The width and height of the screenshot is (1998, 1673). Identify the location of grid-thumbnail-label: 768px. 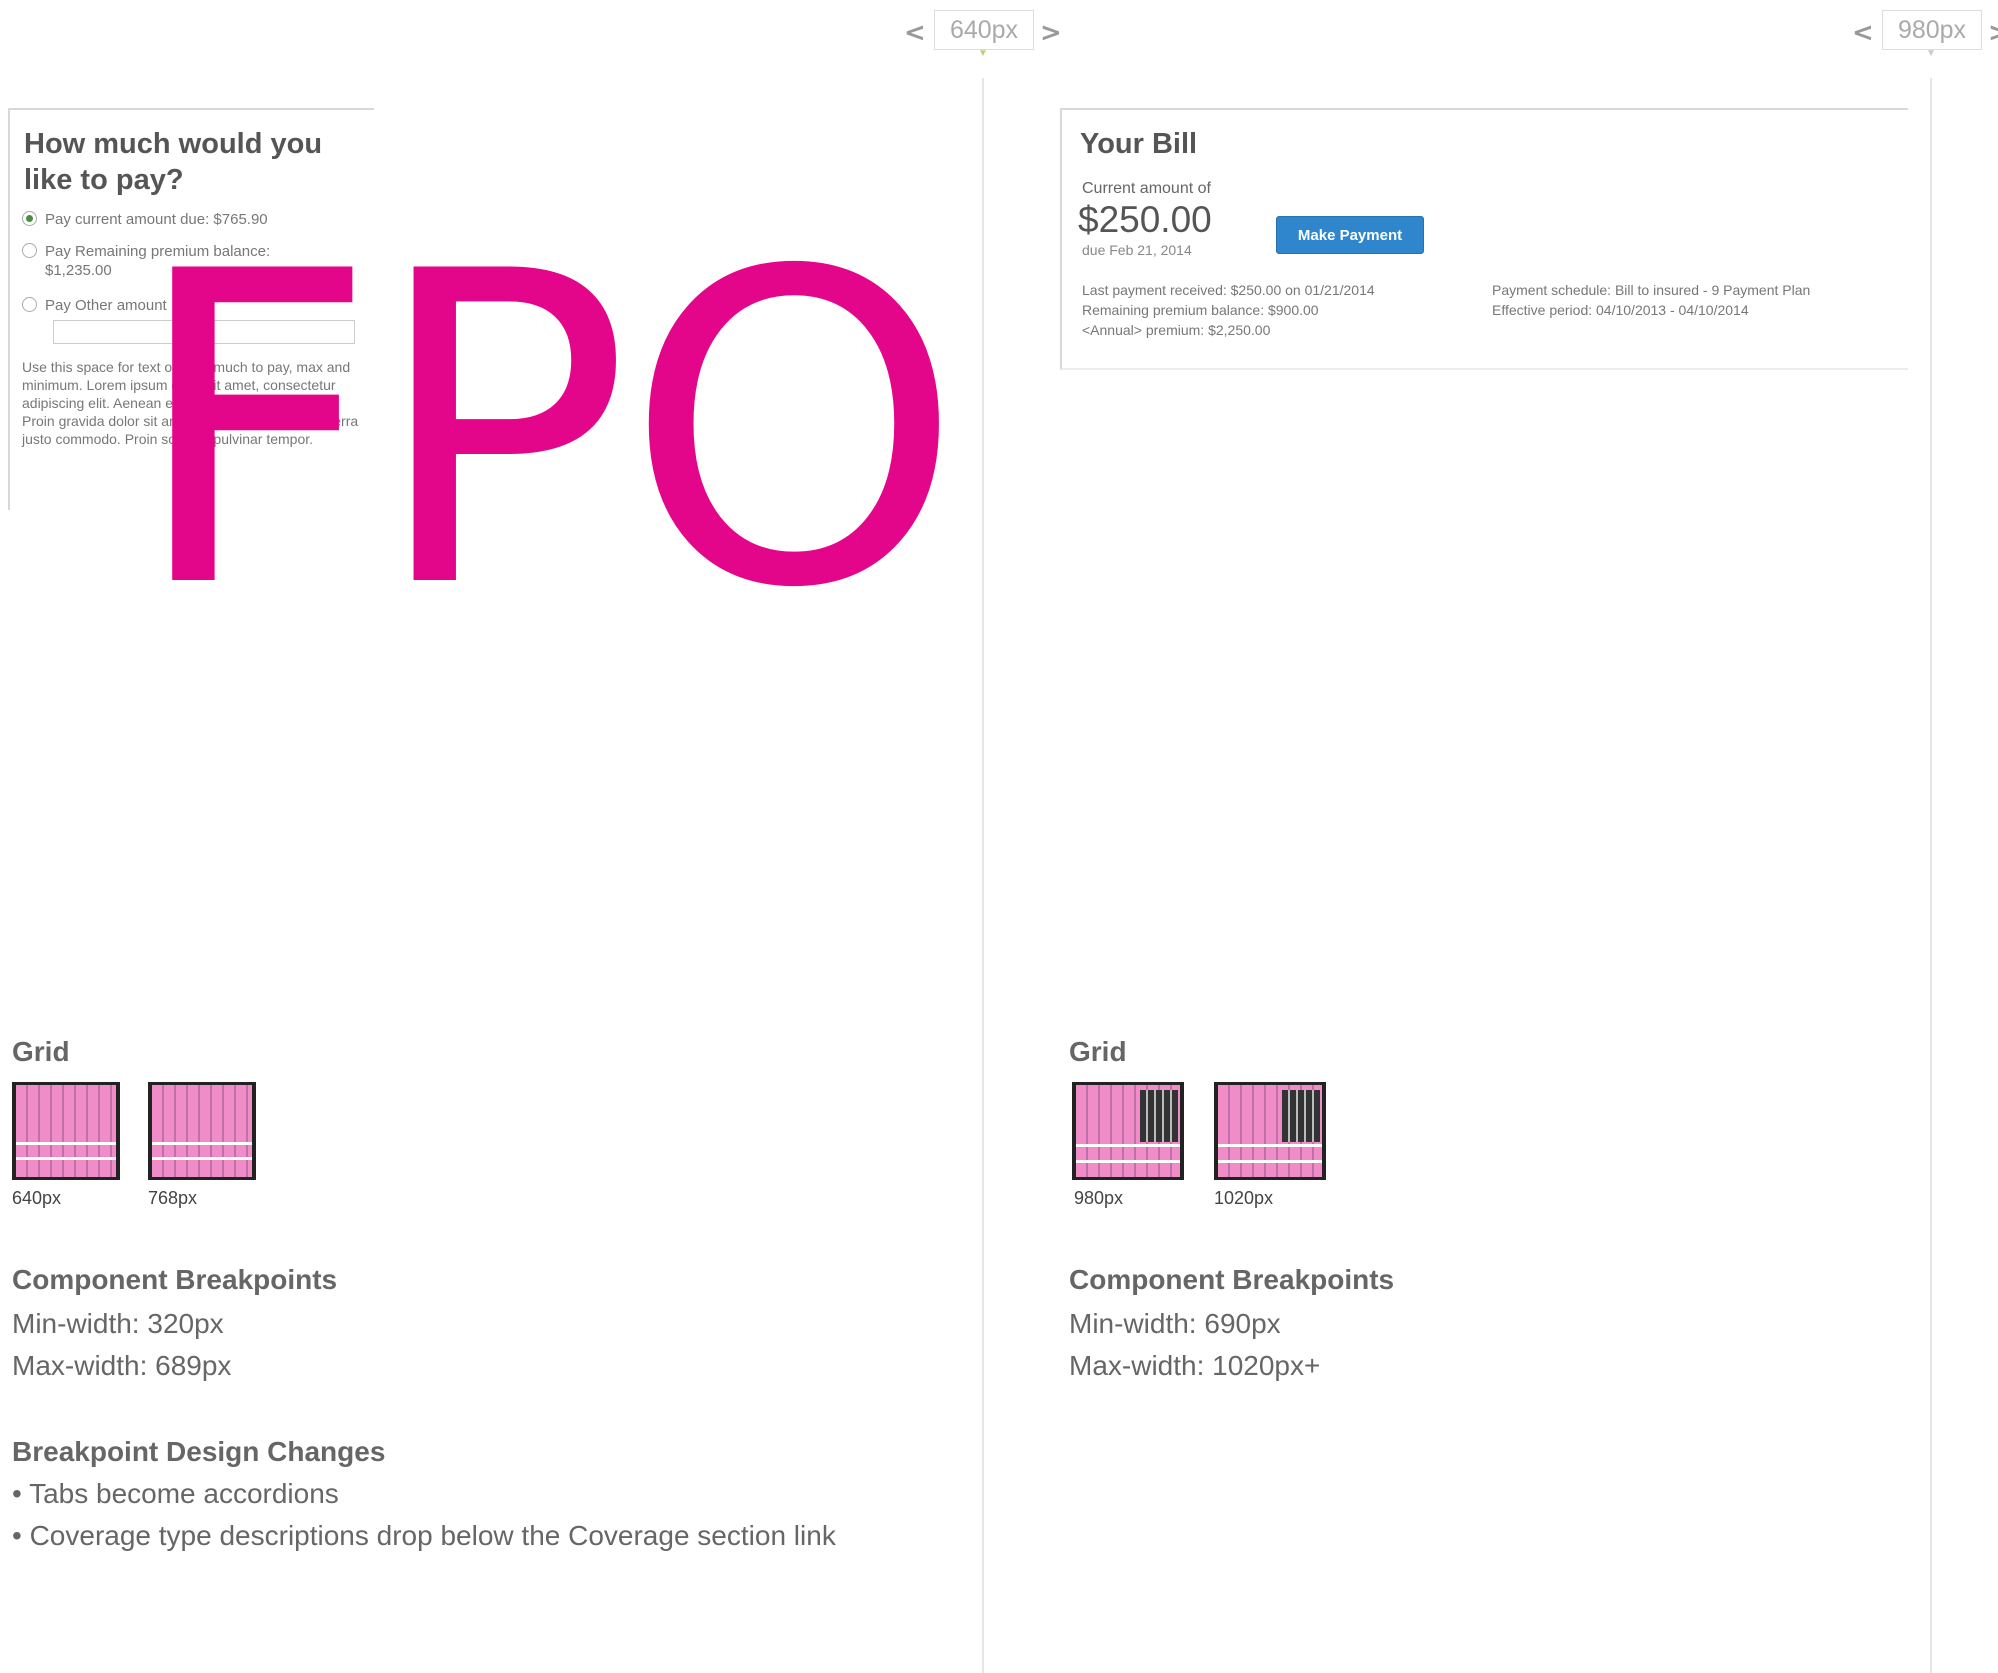
(173, 1198).